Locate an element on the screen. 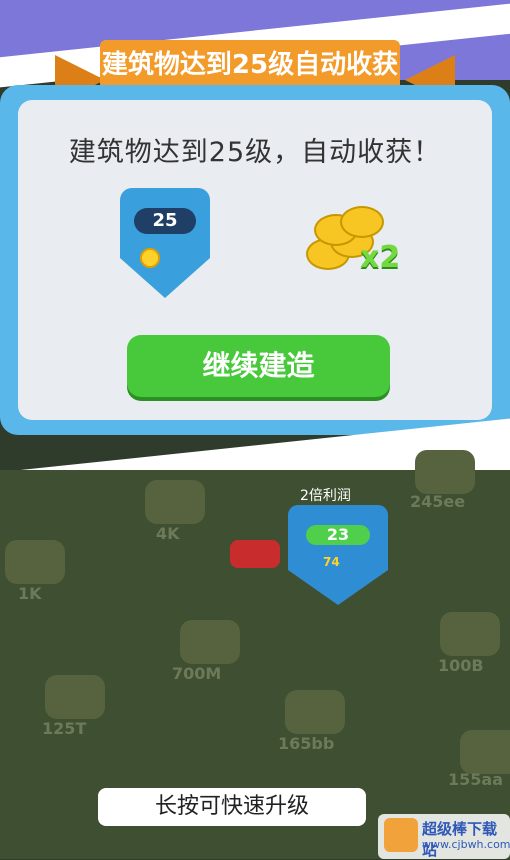 This screenshot has height=860, width=510. car-icon is located at coordinates (255, 554).